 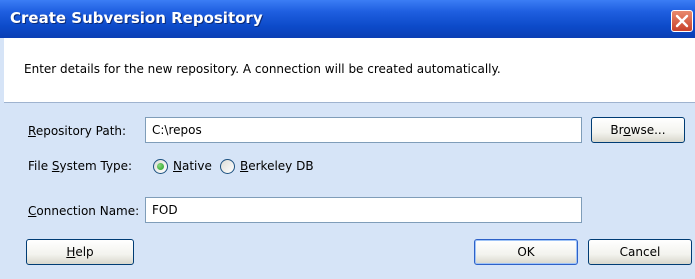 What do you see at coordinates (627, 130) in the screenshot?
I see `browse-label-mnemonic: o` at bounding box center [627, 130].